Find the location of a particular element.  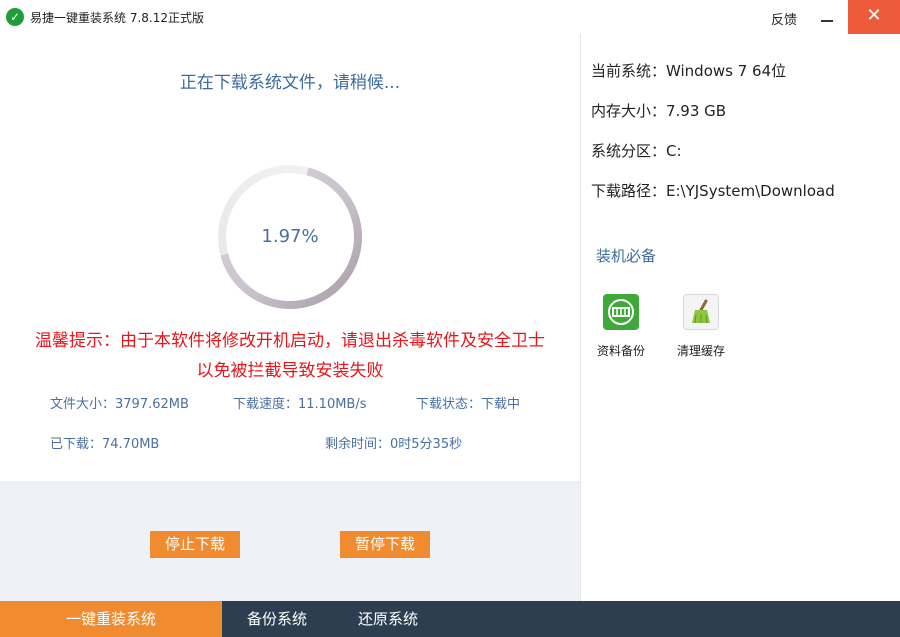

broom-clean-icon is located at coordinates (701, 312).